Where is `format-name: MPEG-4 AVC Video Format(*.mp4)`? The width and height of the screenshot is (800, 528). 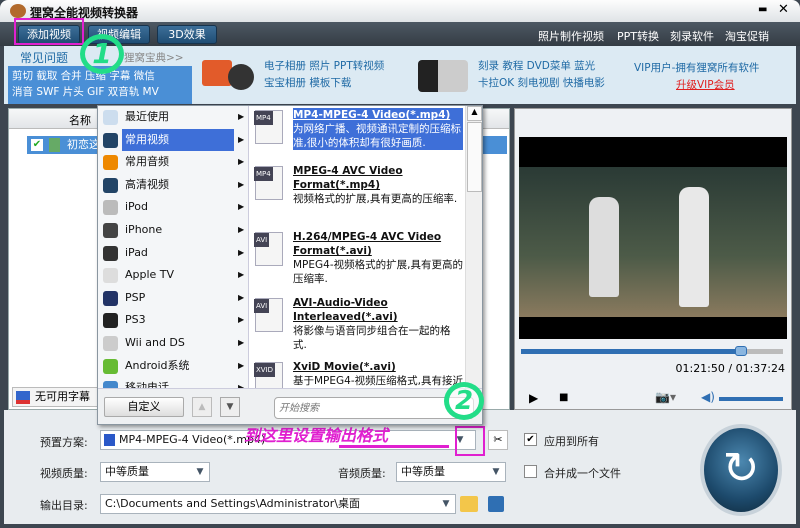
format-name: MPEG-4 AVC Video Format(*.mp4) is located at coordinates (348, 178).